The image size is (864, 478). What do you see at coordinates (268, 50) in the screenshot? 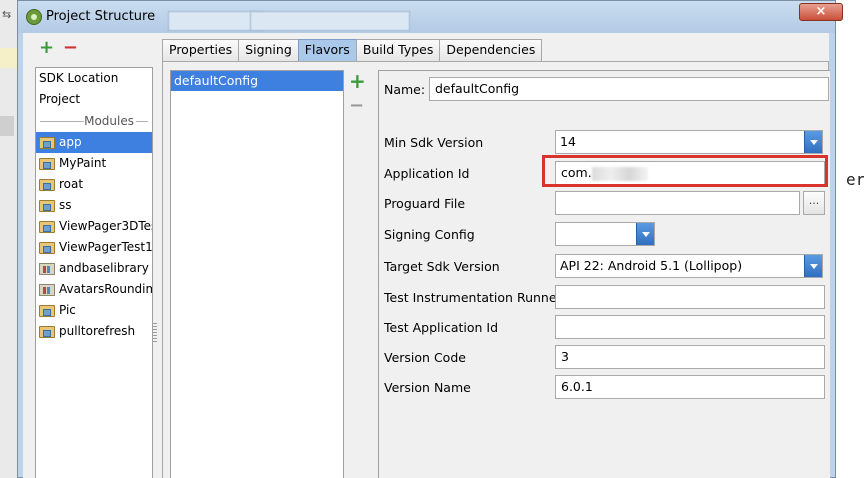
I see `tab-signing: Signing` at bounding box center [268, 50].